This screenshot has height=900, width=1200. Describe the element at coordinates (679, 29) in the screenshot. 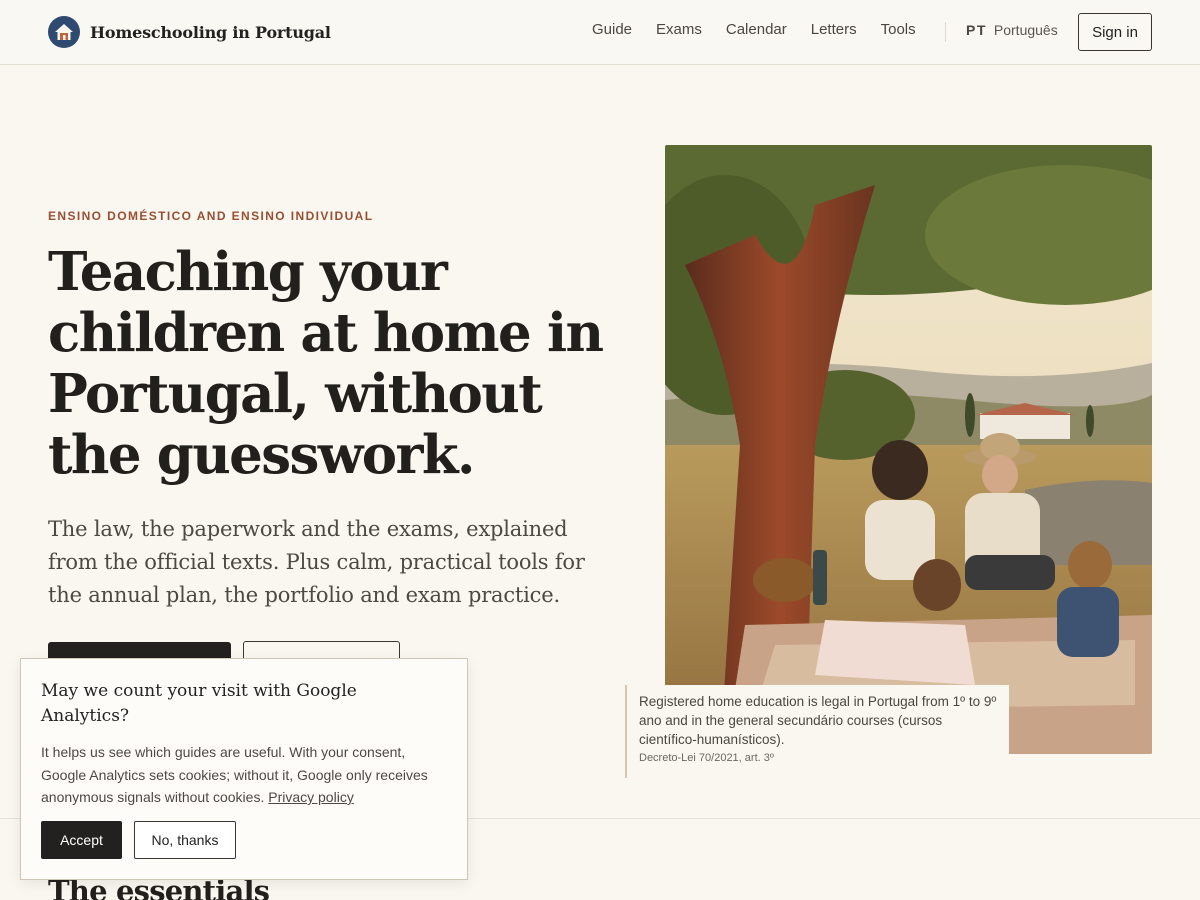

I see `nav-exams: Exams` at that location.